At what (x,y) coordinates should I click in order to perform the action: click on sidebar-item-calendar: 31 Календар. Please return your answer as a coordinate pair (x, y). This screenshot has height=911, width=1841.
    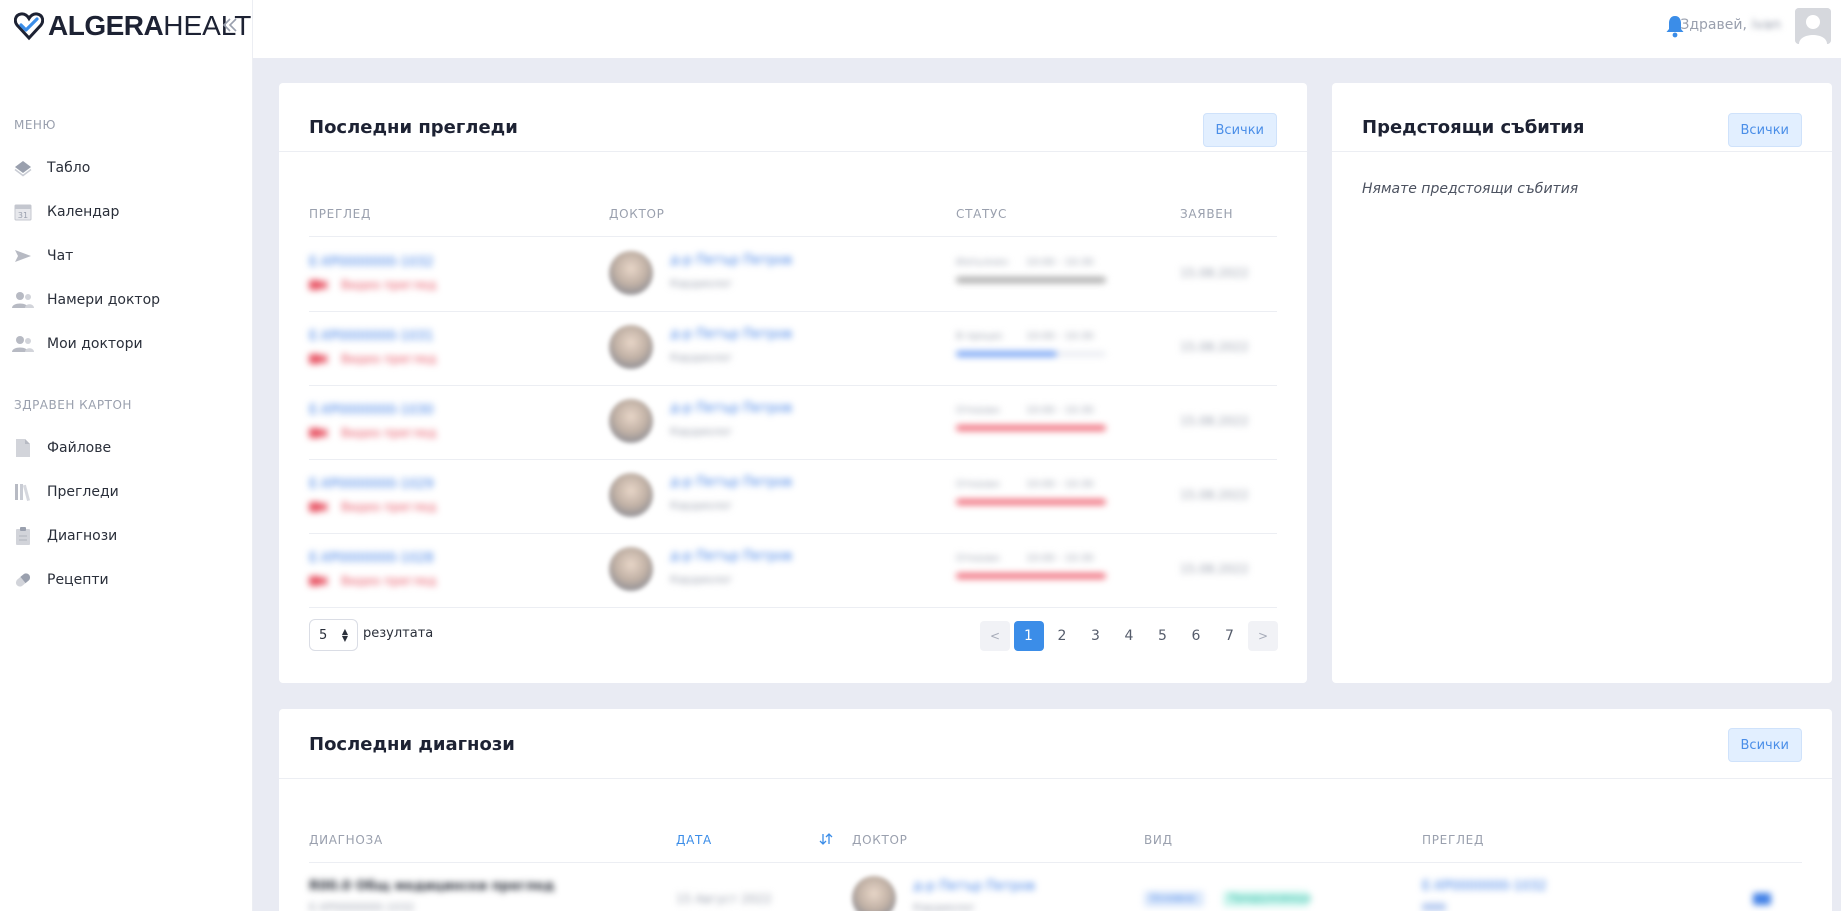
    Looking at the image, I should click on (127, 212).